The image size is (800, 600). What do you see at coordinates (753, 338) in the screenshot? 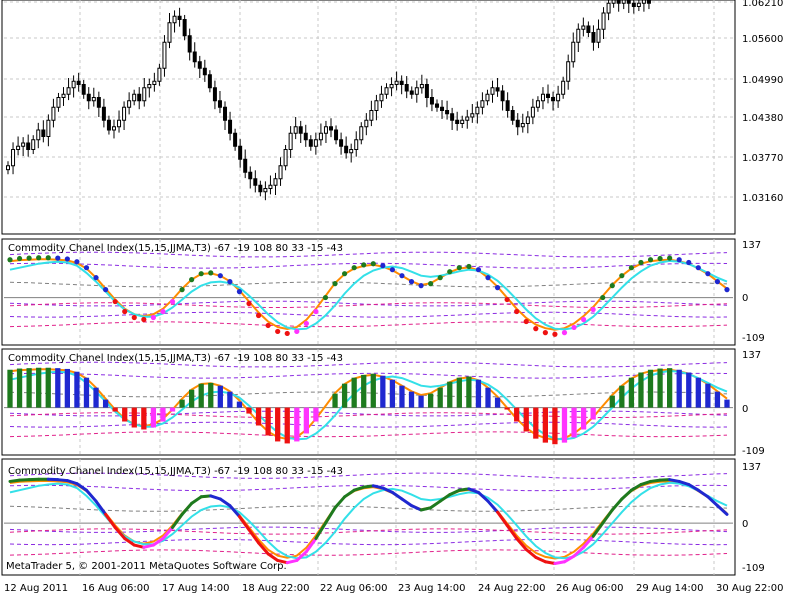
I see `cci-tick-label: -109` at bounding box center [753, 338].